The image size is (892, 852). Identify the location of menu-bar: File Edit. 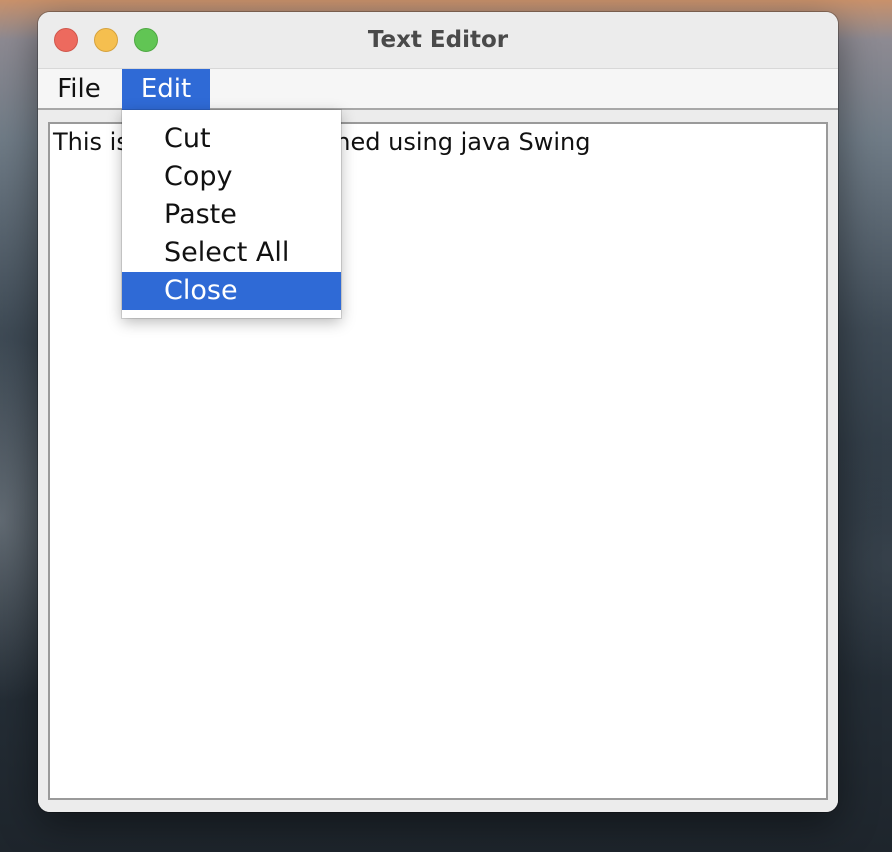
(438, 89).